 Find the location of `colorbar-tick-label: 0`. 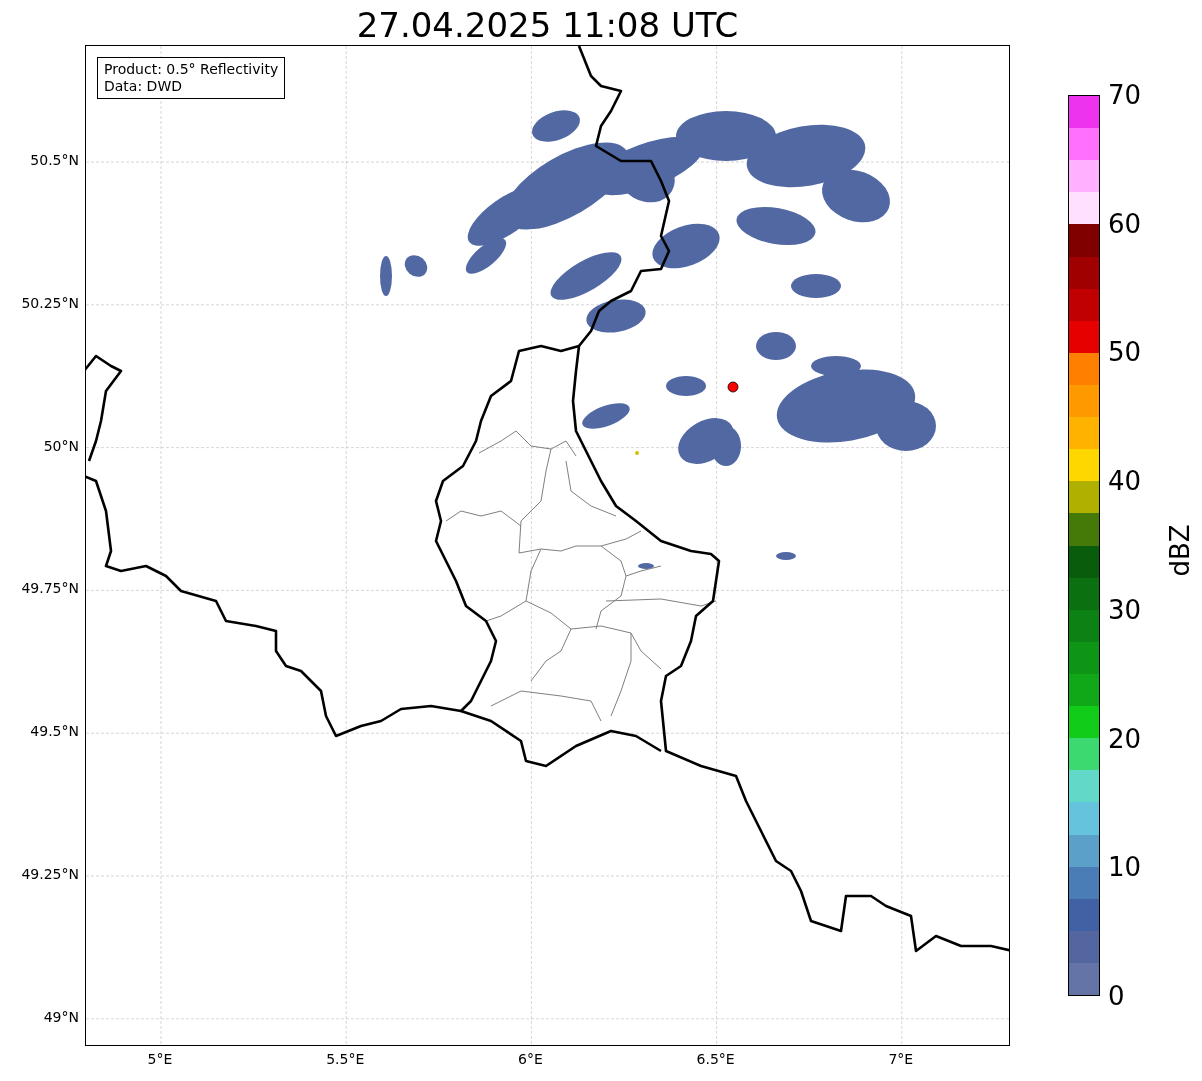

colorbar-tick-label: 0 is located at coordinates (1116, 996).